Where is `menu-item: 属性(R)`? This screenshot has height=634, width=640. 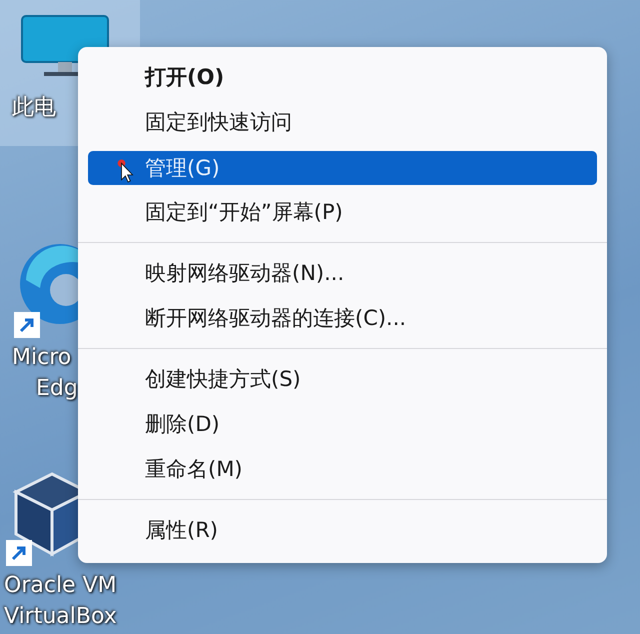 menu-item: 属性(R) is located at coordinates (342, 530).